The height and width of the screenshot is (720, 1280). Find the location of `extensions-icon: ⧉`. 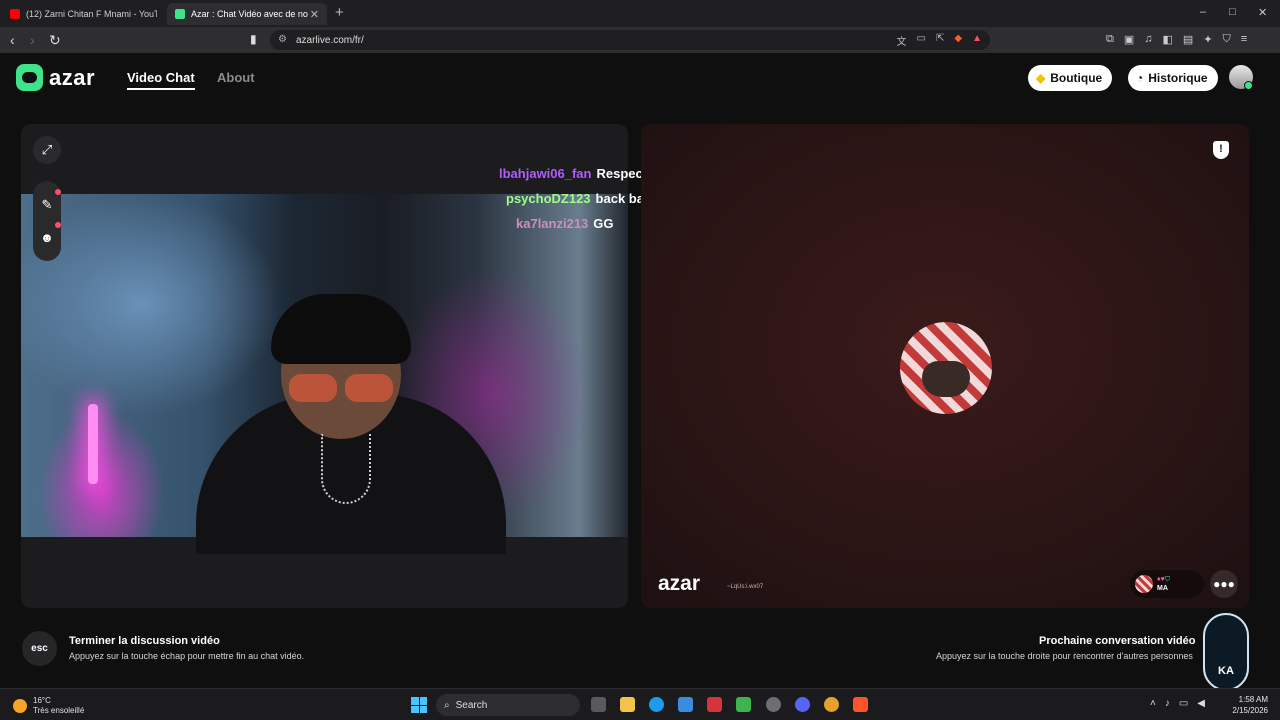

extensions-icon: ⧉ is located at coordinates (1110, 39).